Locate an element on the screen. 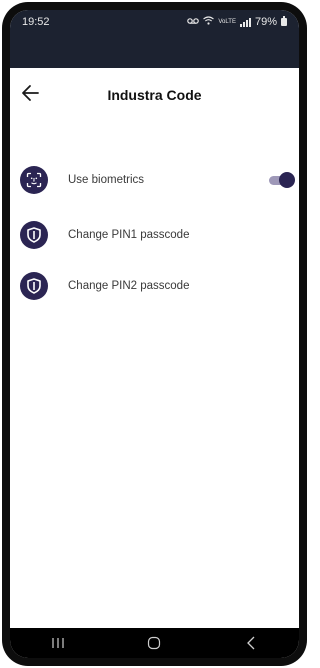 This screenshot has height=668, width=320. signal-icon is located at coordinates (245, 22).